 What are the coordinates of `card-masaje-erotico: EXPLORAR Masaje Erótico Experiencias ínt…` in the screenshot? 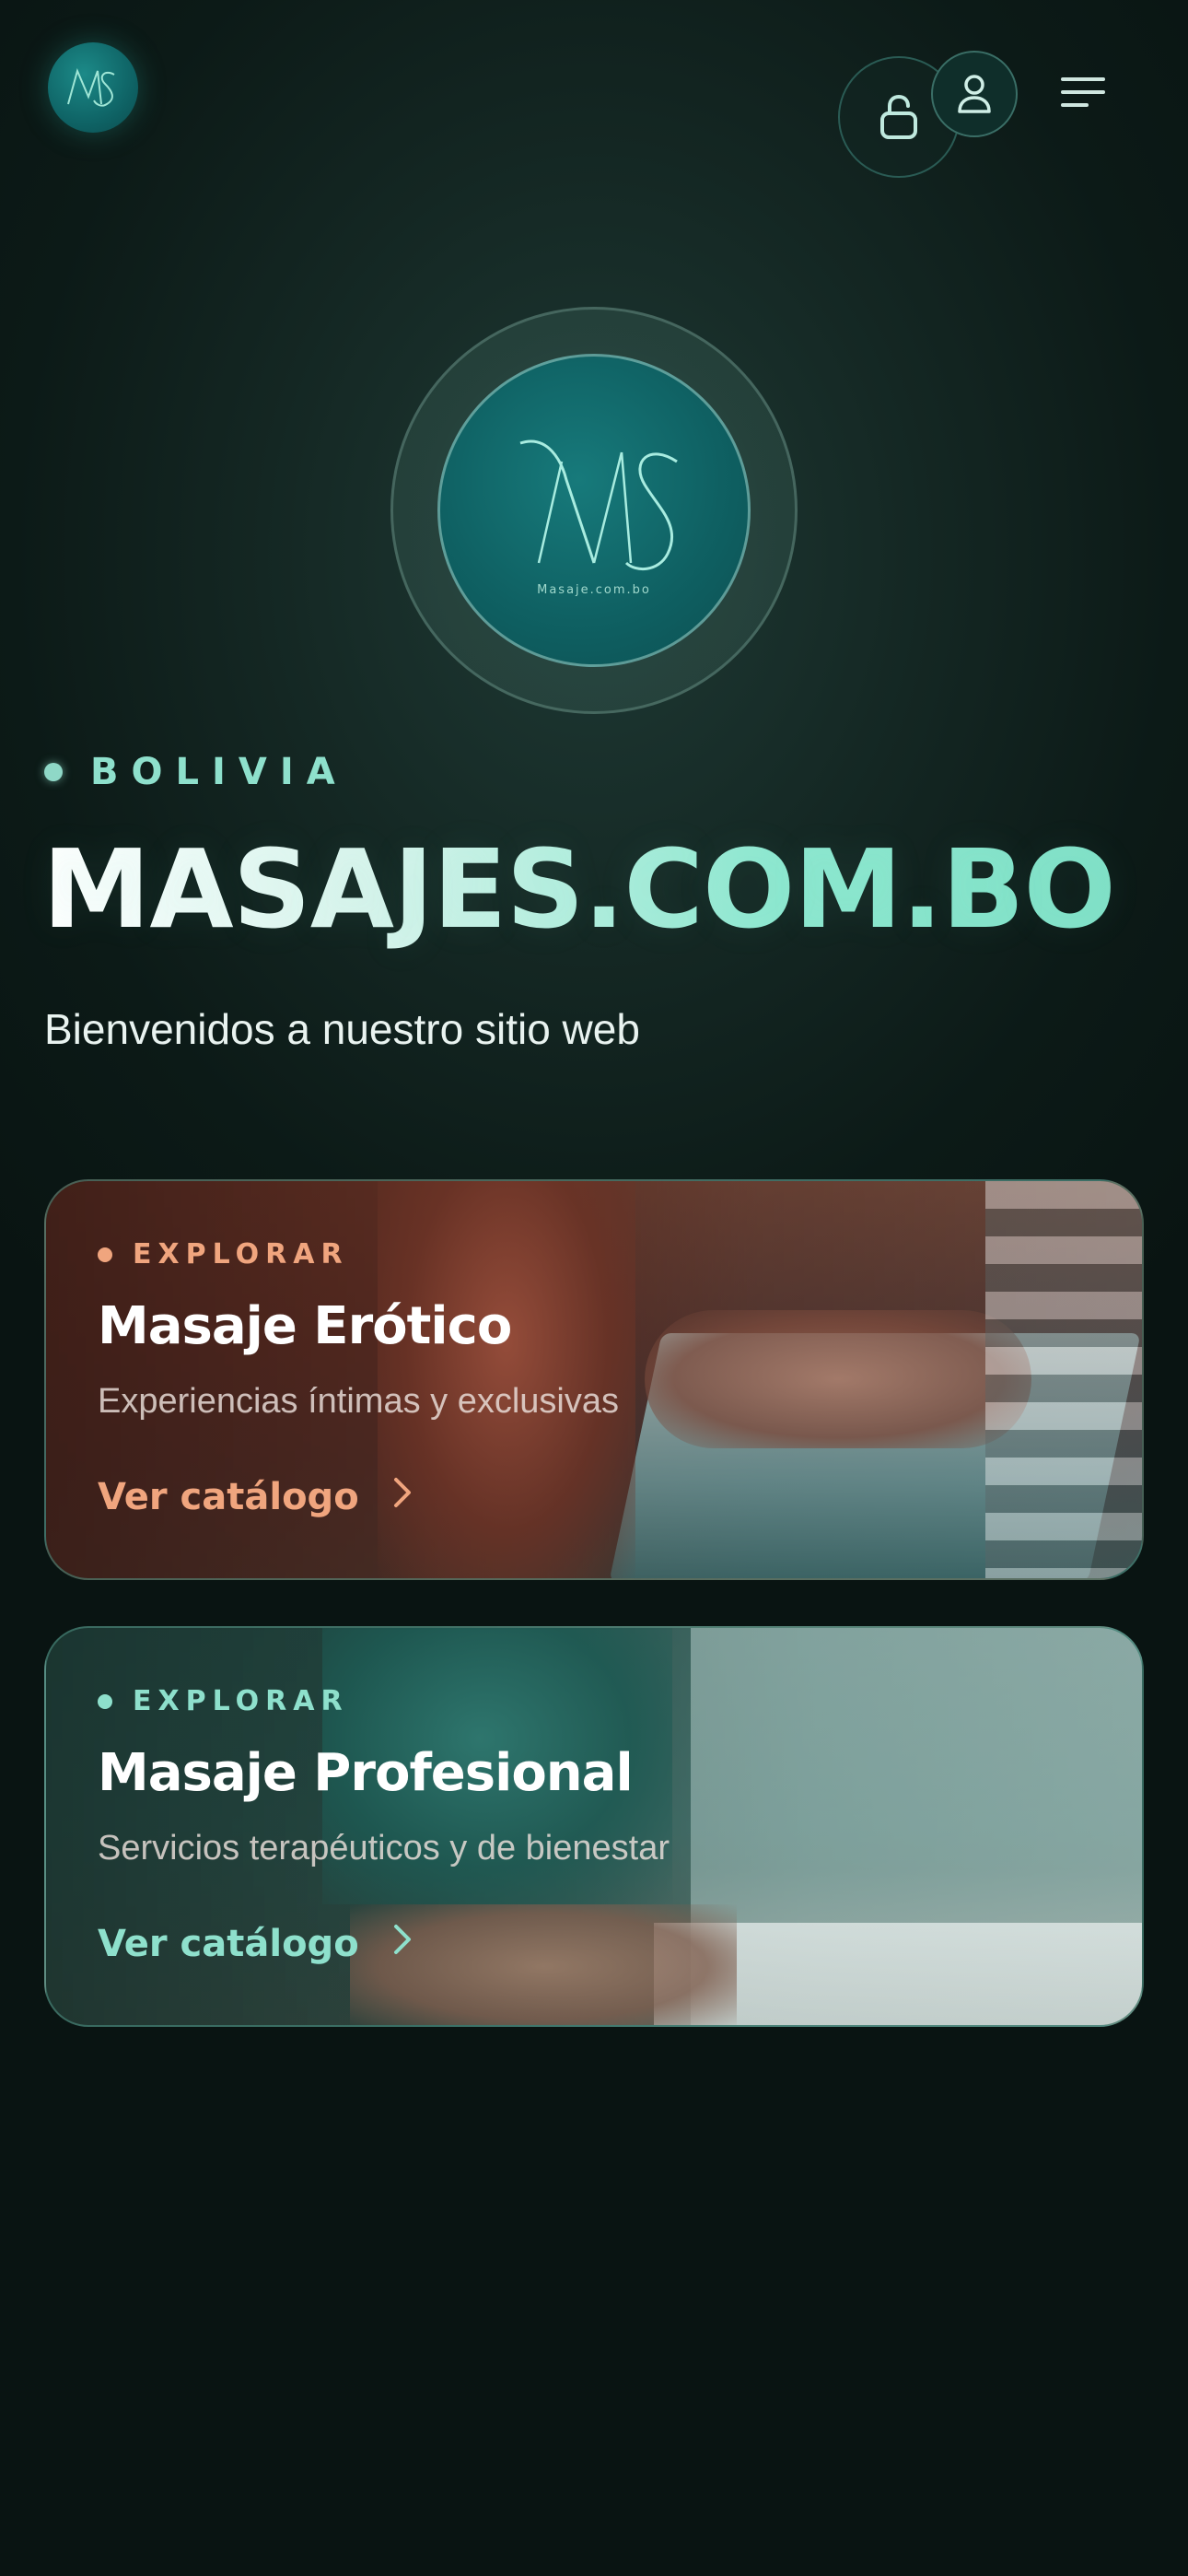 It's located at (594, 1379).